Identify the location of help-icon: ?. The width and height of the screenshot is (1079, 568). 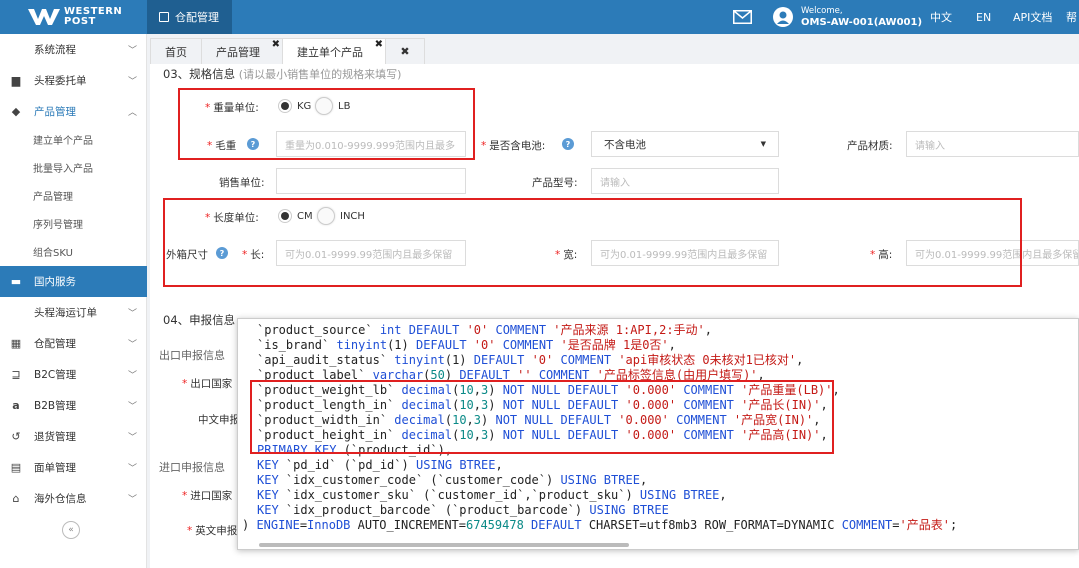
(568, 144).